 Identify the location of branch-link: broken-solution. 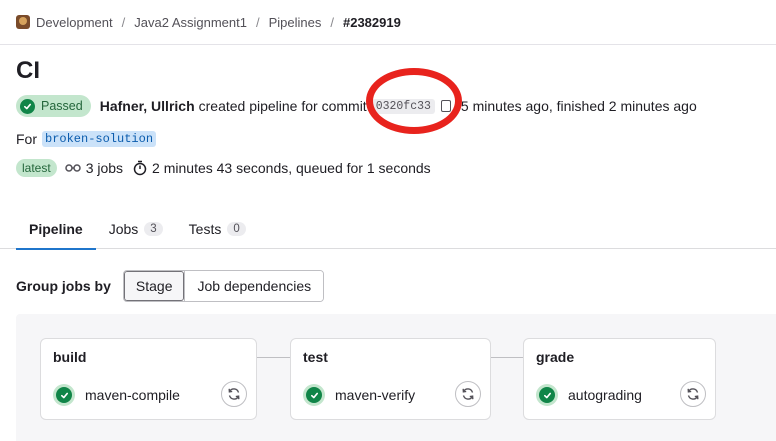
(99, 139).